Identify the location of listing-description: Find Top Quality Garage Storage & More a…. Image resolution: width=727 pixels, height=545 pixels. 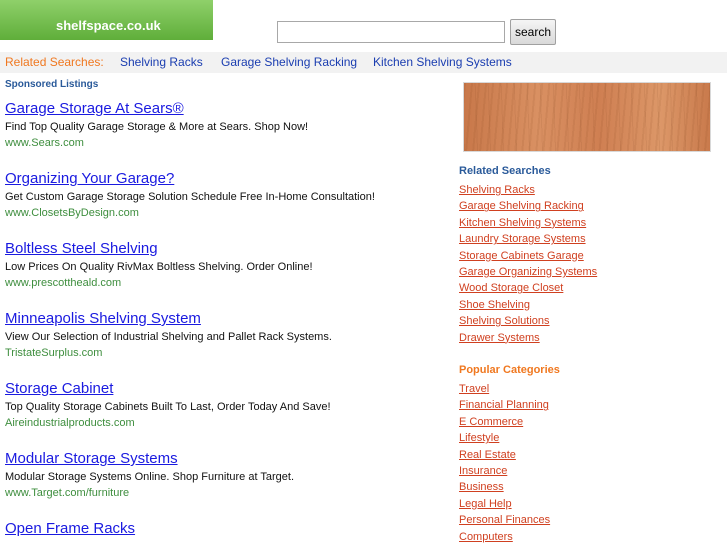
(157, 127).